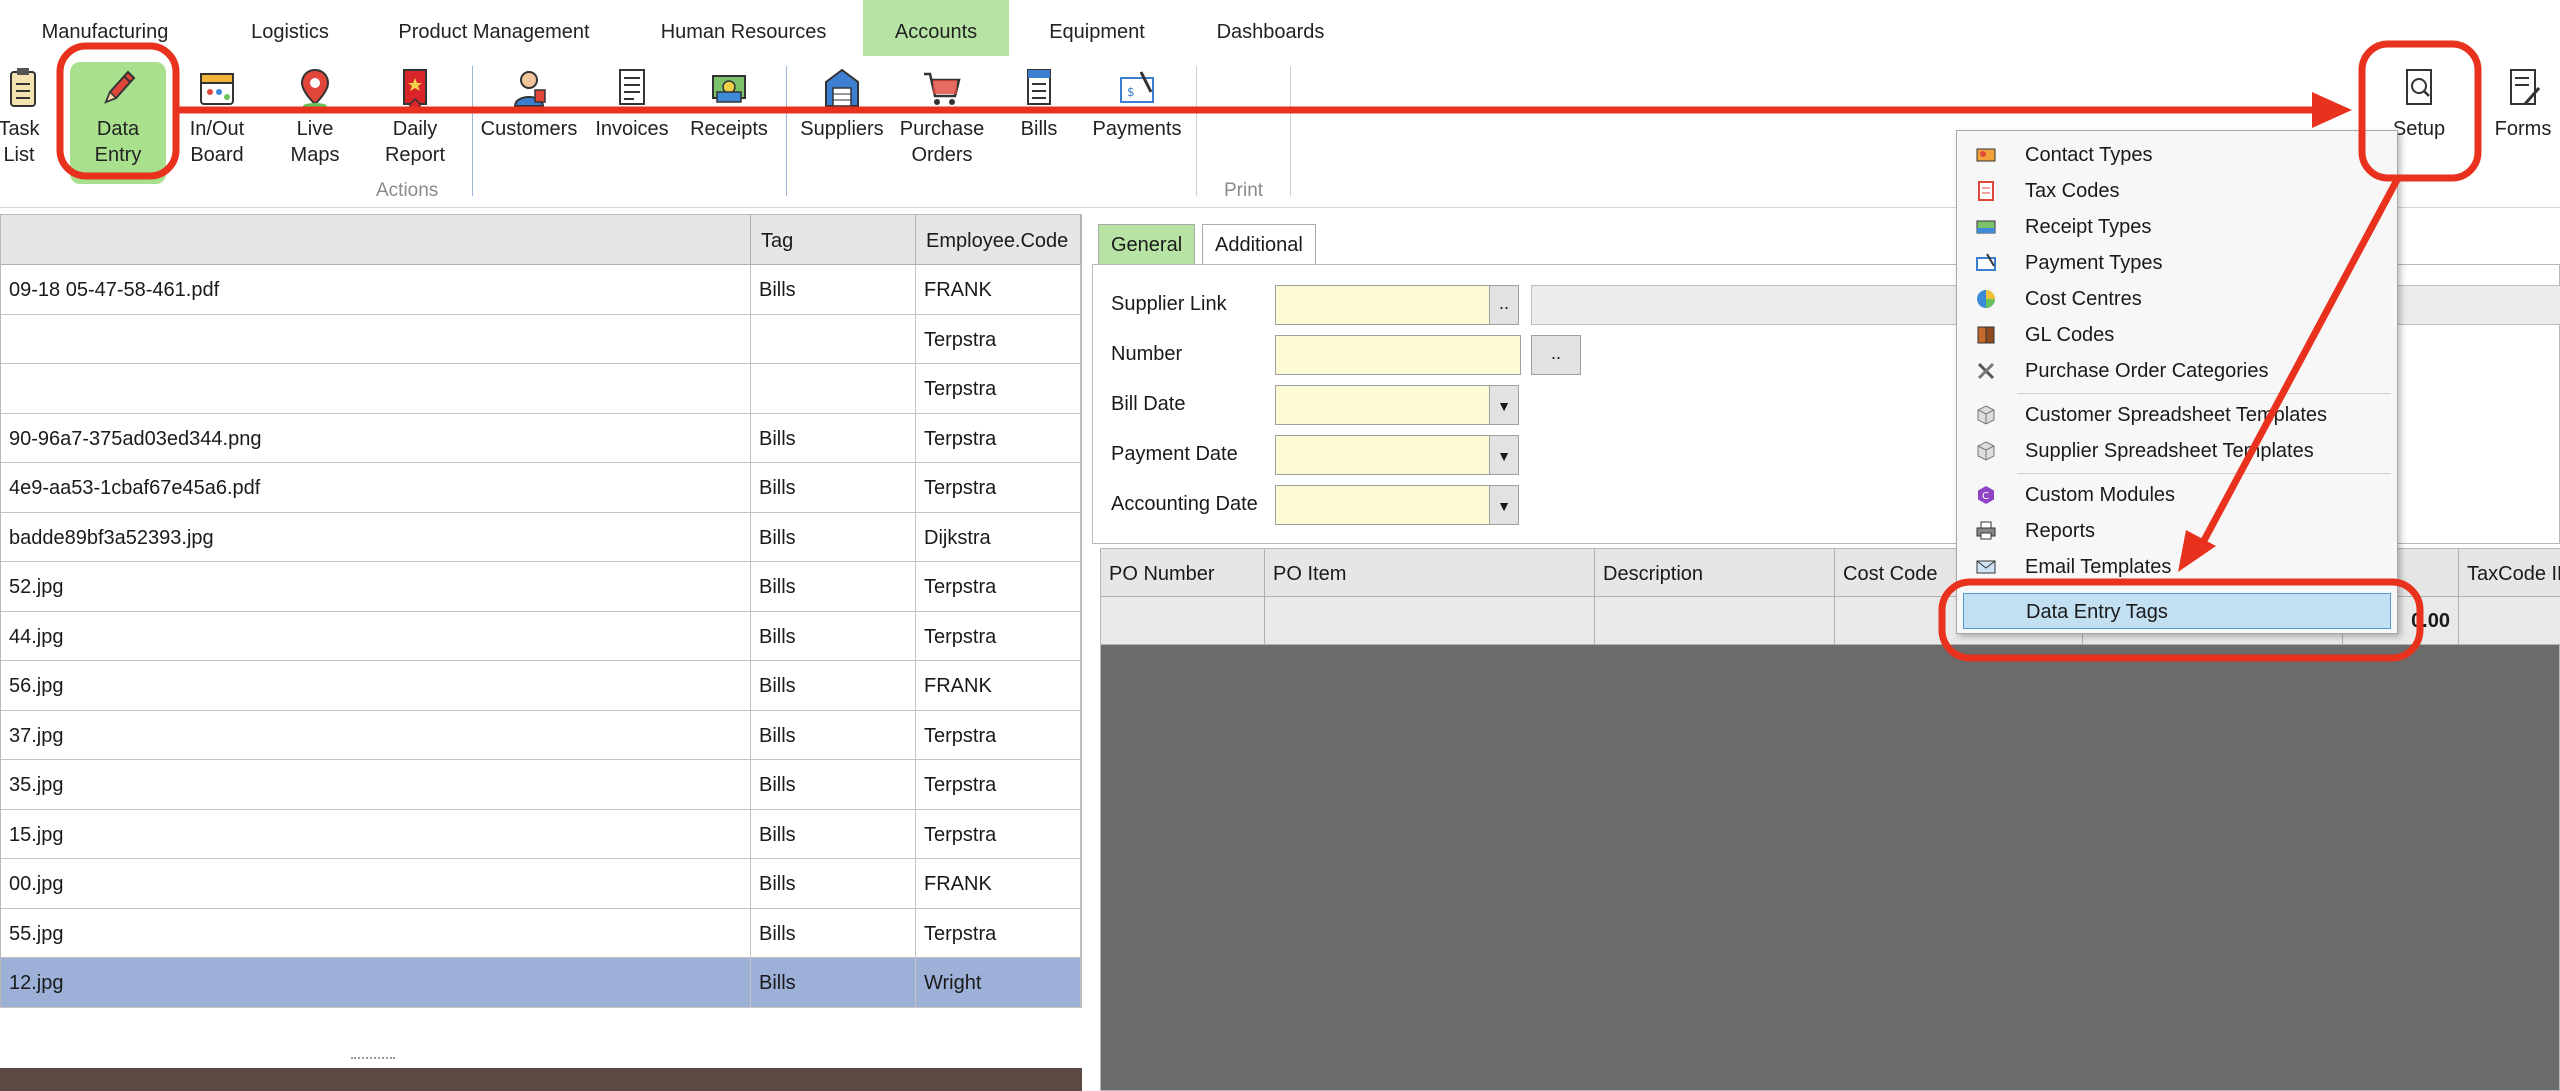 This screenshot has width=2560, height=1091. Describe the element at coordinates (2177, 415) in the screenshot. I see `menu-item-customer-spreadsheet-templates: Customer Spreadsheet Templates` at that location.